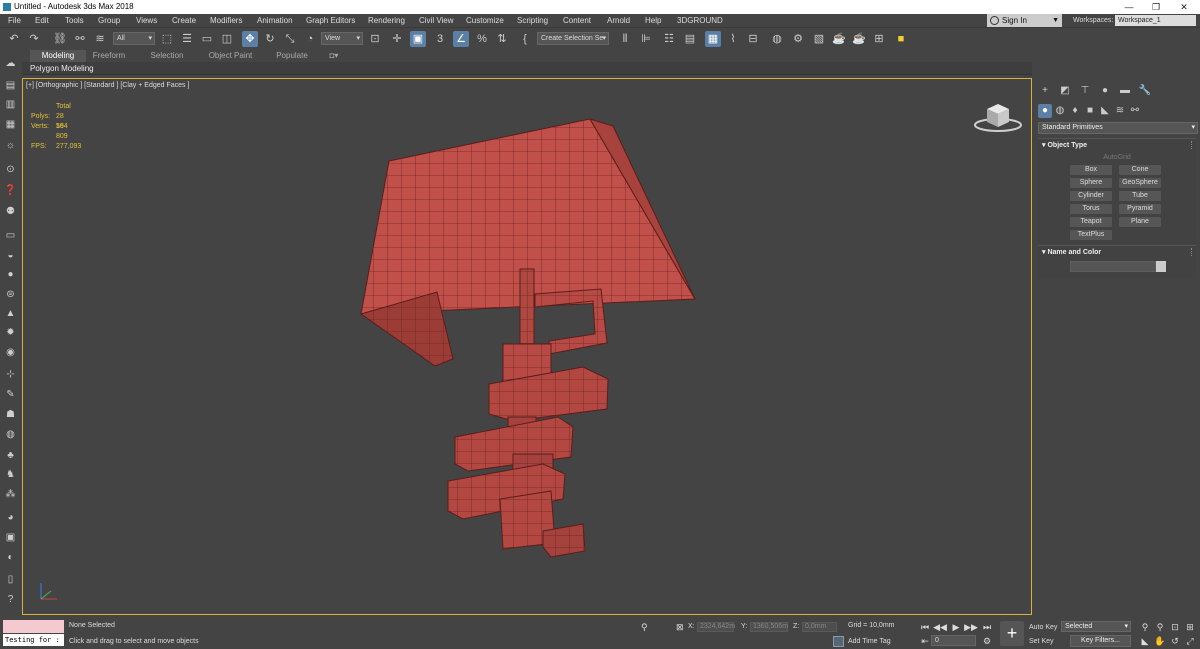  I want to click on undo-icon: ↶, so click(14, 39).